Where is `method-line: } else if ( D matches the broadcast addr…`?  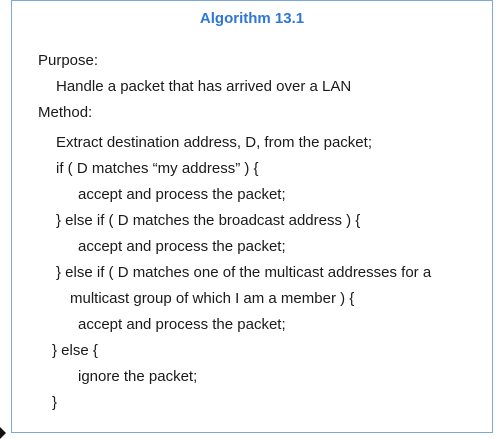
method-line: } else if ( D matches the broadcast addr… is located at coordinates (208, 220).